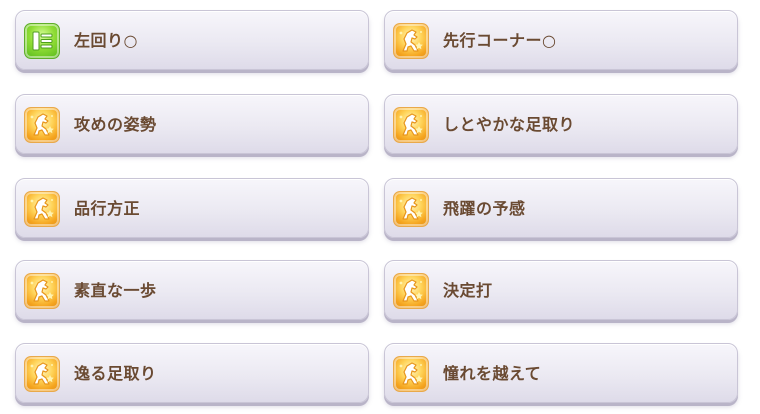 The height and width of the screenshot is (414, 760). I want to click on skill-name: しとやかな足取り, so click(509, 124).